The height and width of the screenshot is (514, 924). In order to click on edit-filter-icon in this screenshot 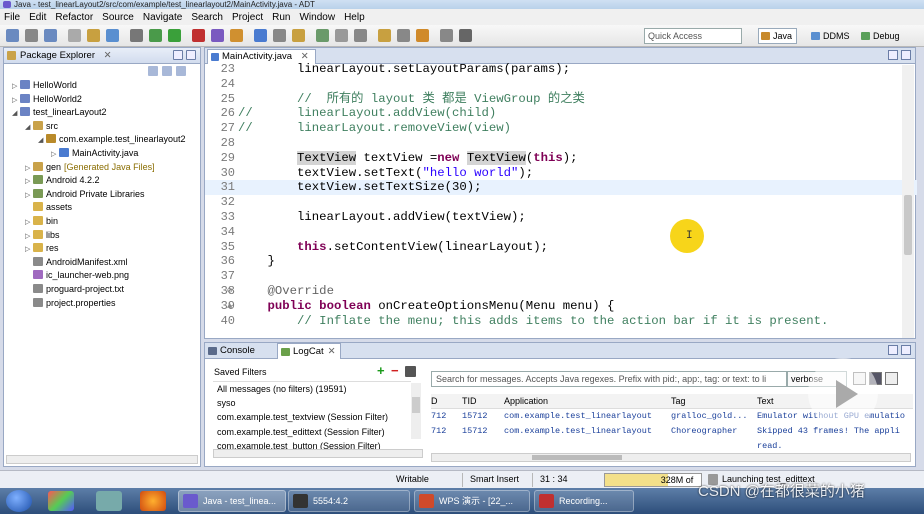, I will do `click(410, 371)`.